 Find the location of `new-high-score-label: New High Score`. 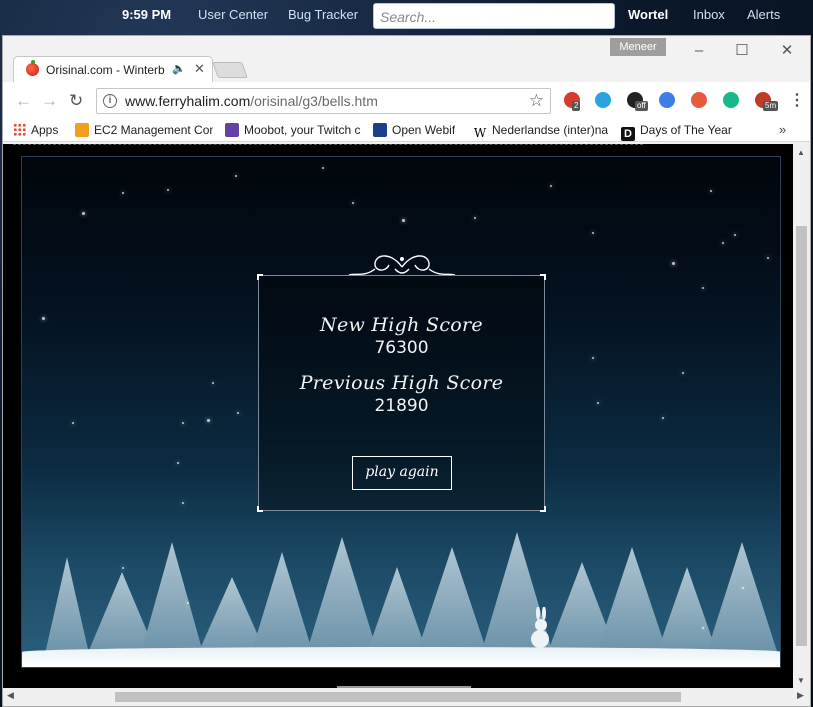

new-high-score-label: New High Score is located at coordinates (401, 325).